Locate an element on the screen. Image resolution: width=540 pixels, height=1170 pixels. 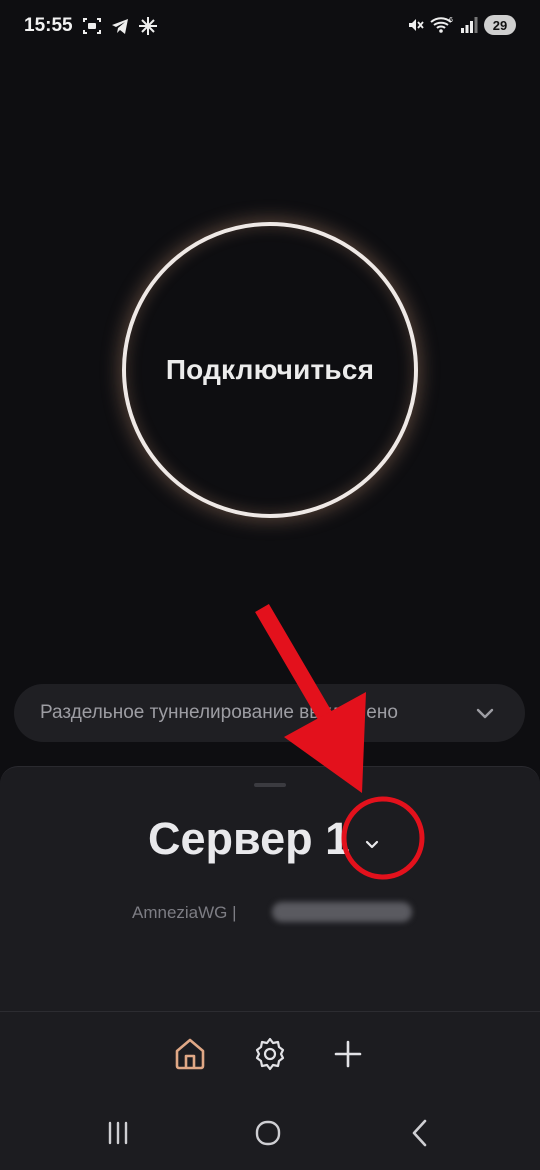
status-bar: 15:55 6 29 is located at coordinates (270, 28).